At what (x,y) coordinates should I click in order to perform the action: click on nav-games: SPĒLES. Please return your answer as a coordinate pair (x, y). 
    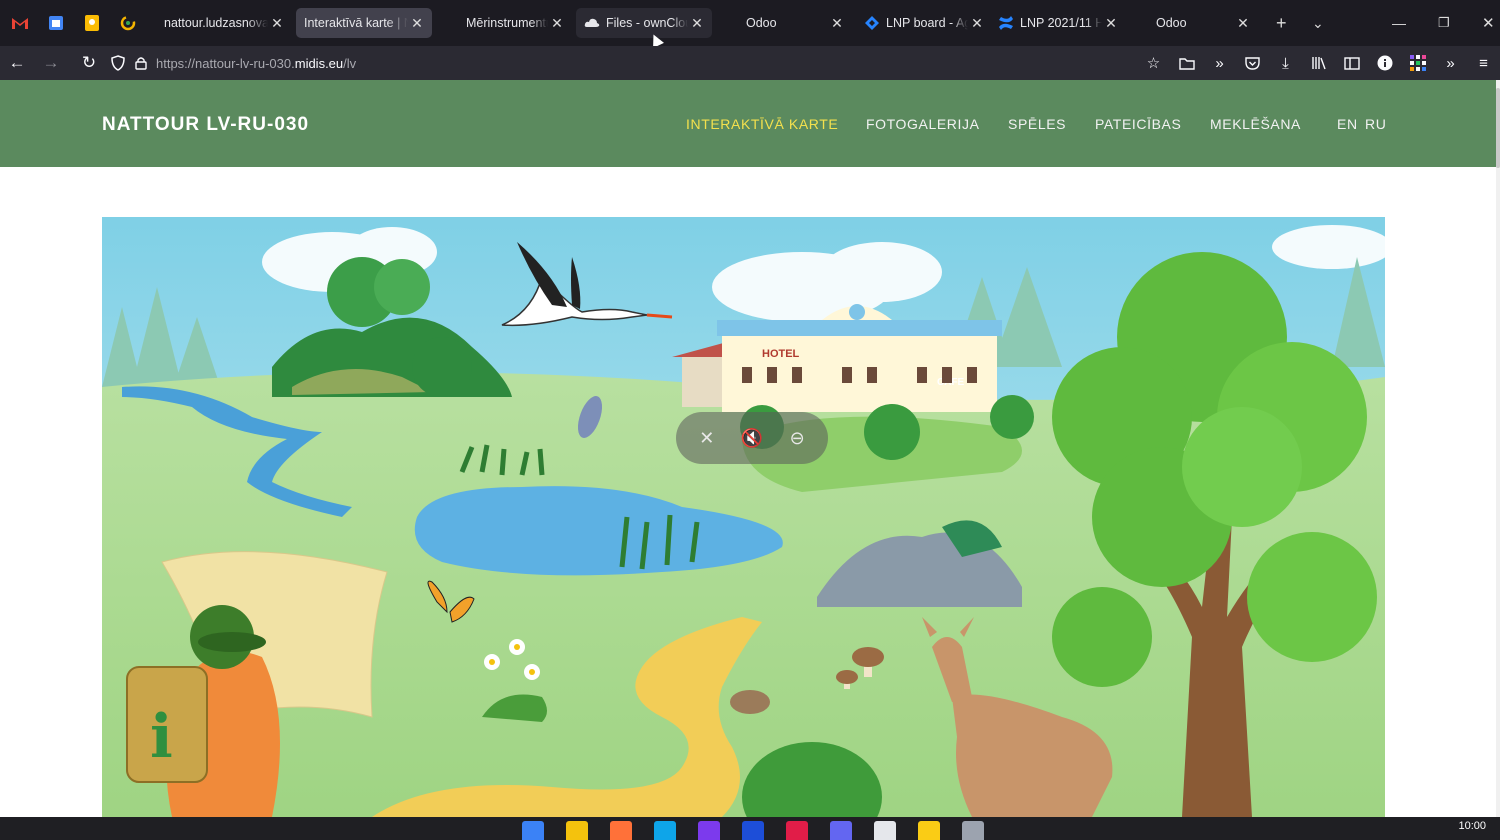
    Looking at the image, I should click on (1037, 124).